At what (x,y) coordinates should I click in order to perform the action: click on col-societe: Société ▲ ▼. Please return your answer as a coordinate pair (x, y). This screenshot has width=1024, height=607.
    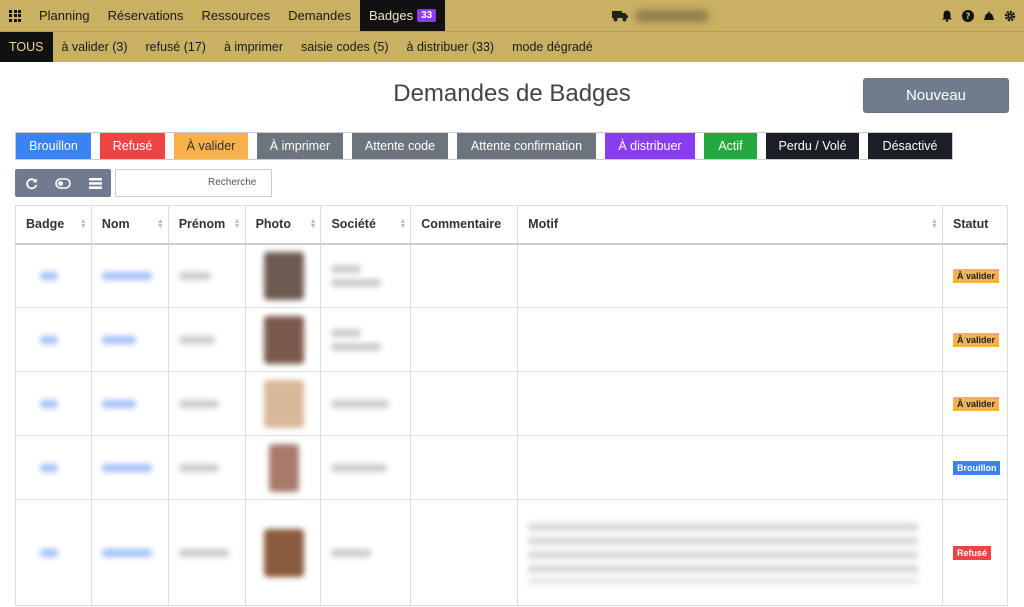
    Looking at the image, I should click on (366, 225).